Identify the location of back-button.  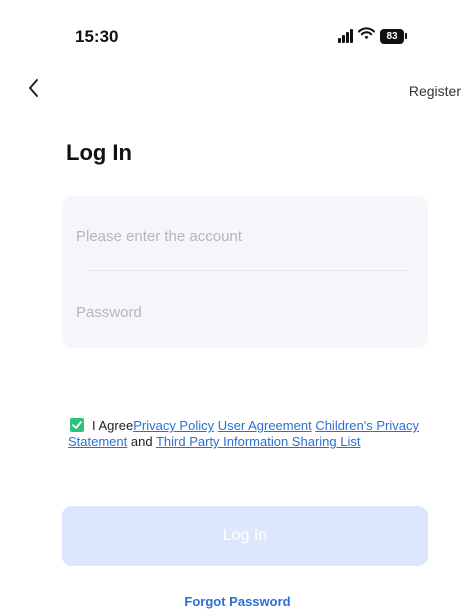
(34, 88).